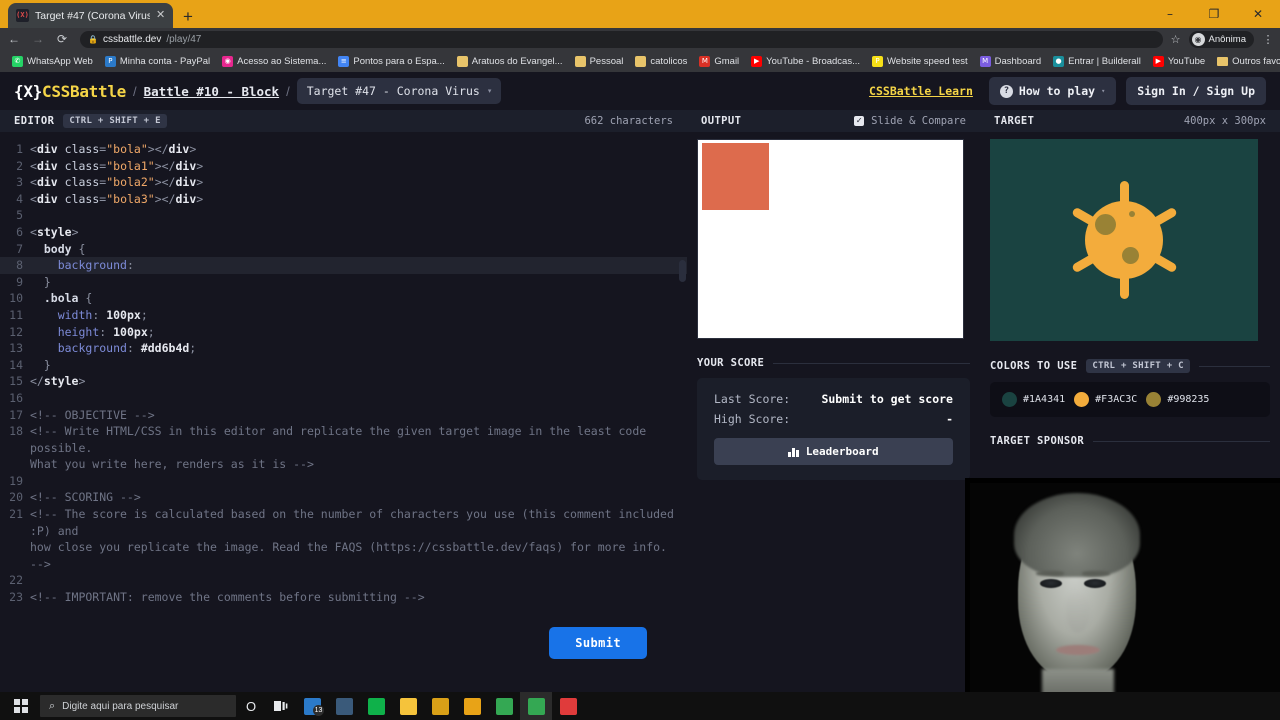  I want to click on bookmark-item: catolicos, so click(661, 61).